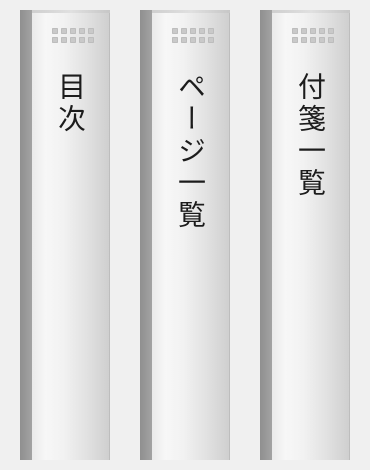 Image resolution: width=370 pixels, height=470 pixels. What do you see at coordinates (70, 104) in the screenshot?
I see `spine-label-table-of-contents: 目次` at bounding box center [70, 104].